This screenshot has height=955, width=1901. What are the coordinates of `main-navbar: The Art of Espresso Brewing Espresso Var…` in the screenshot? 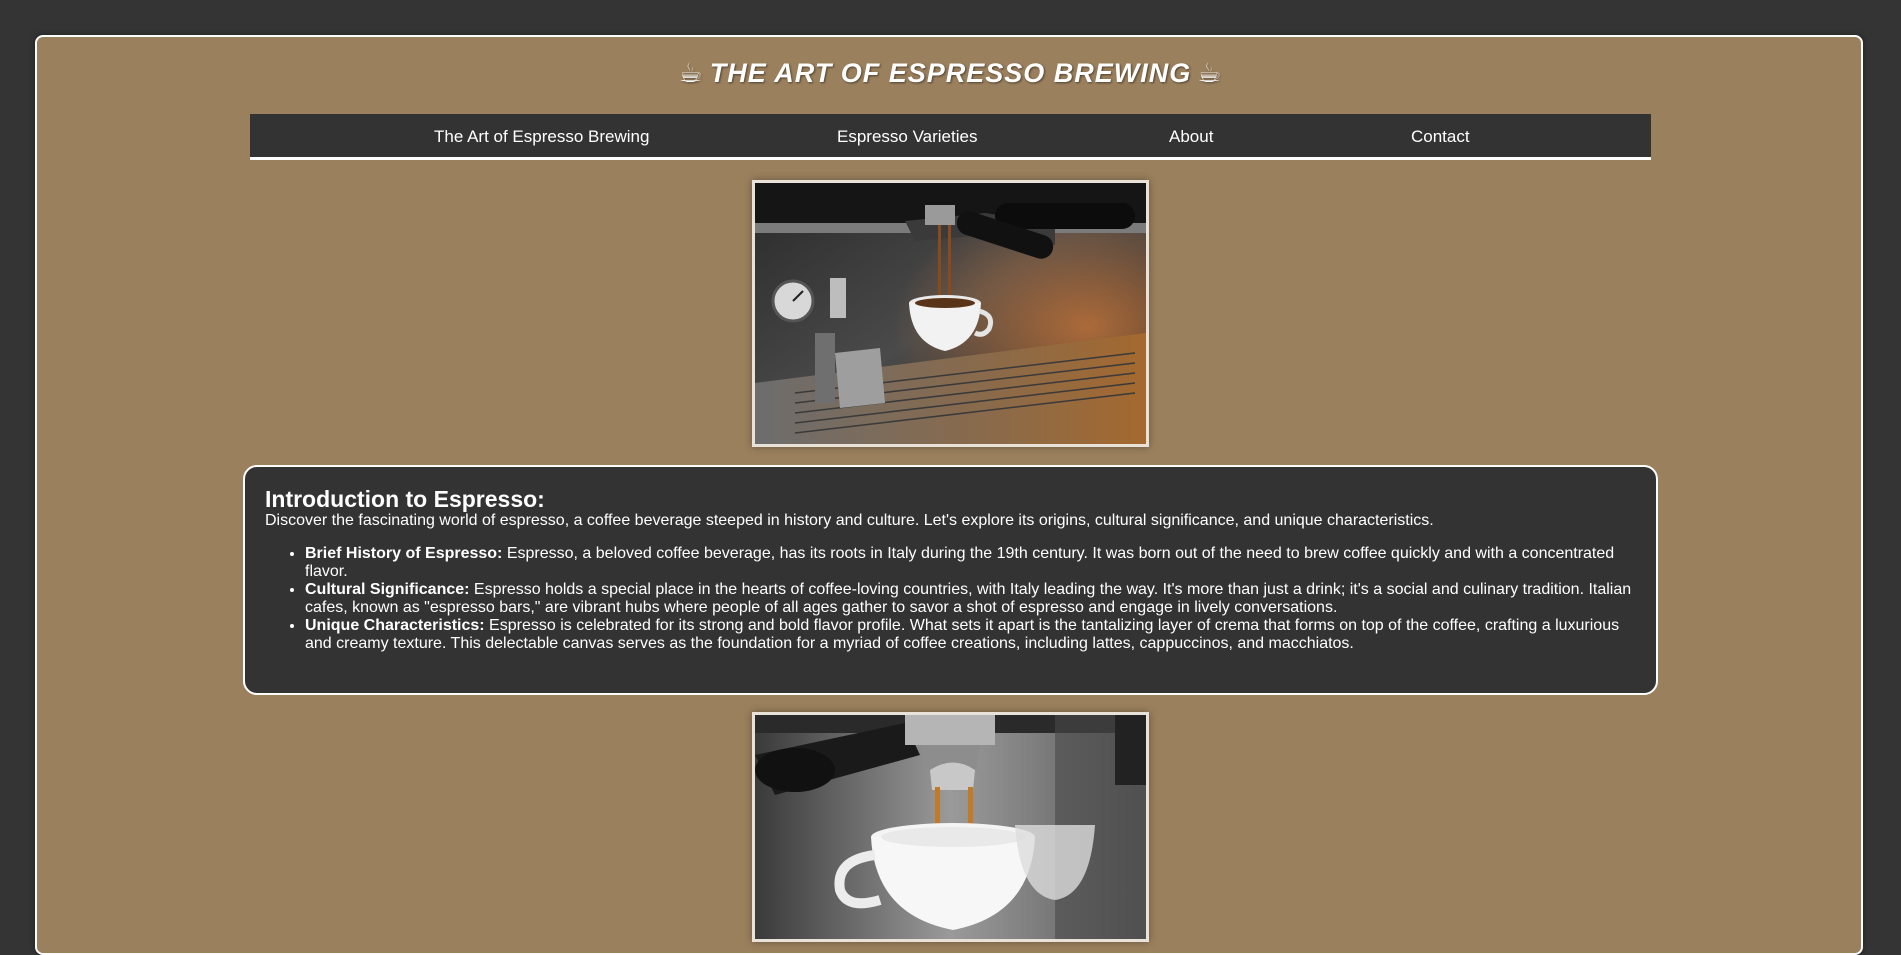 It's located at (950, 137).